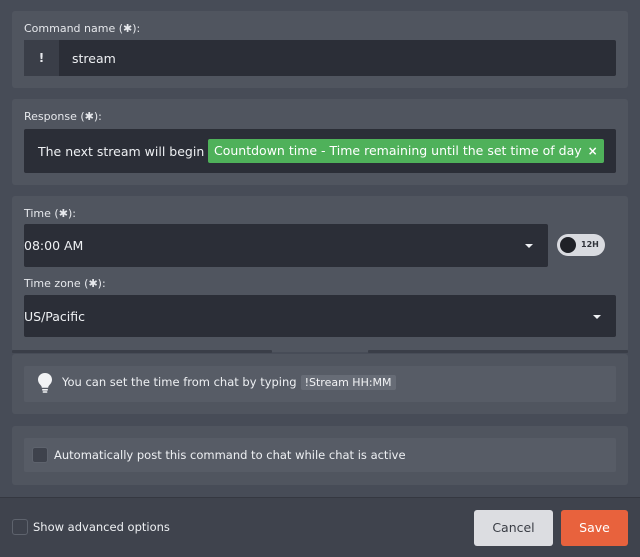 The height and width of the screenshot is (557, 640). I want to click on advanced-options-checkbox, so click(20, 527).